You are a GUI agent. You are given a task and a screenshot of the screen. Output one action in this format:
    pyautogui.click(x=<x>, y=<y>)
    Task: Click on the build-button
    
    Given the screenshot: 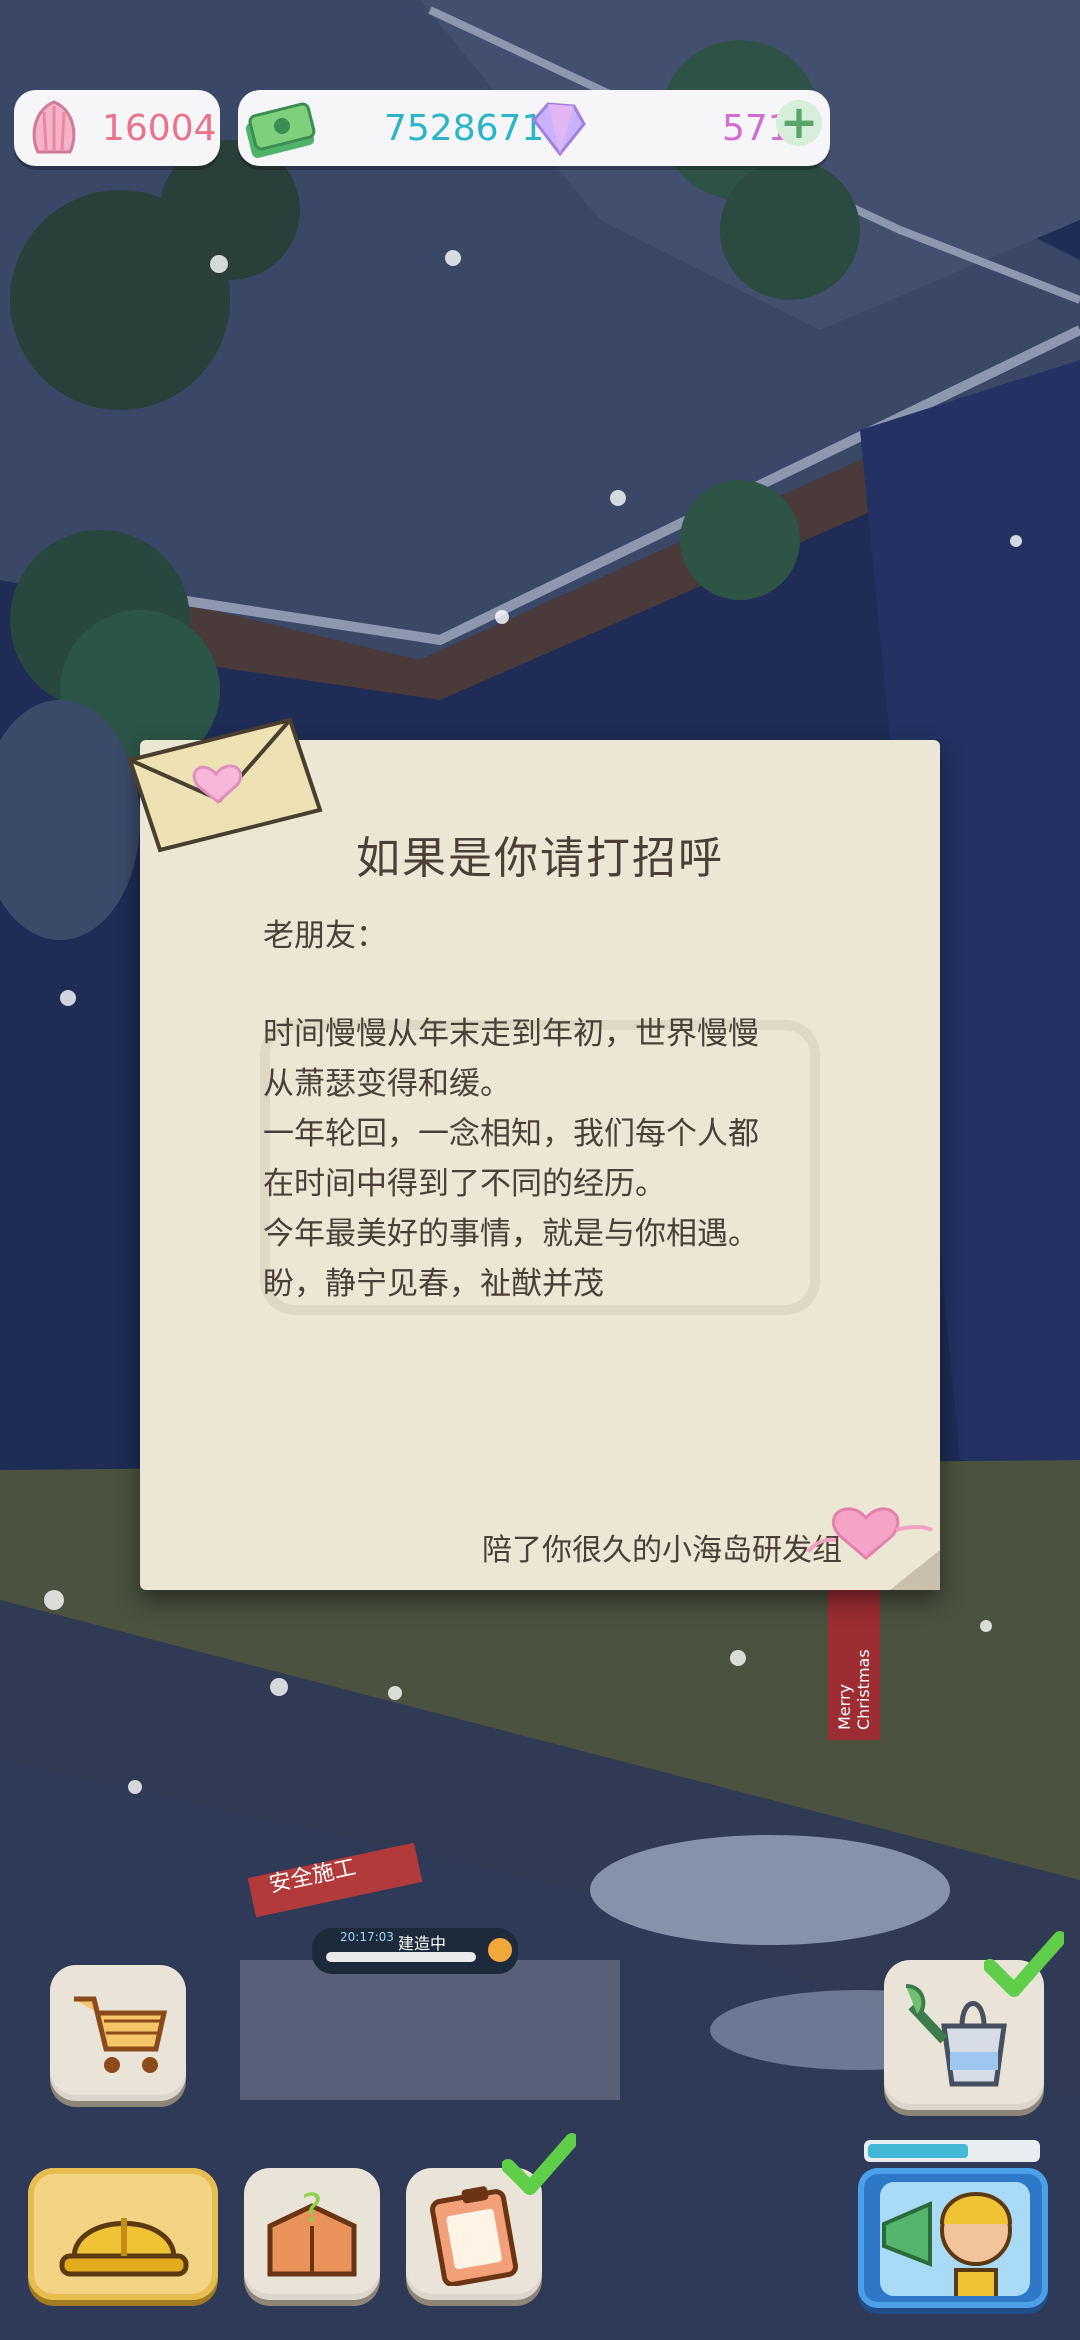 What is the action you would take?
    pyautogui.click(x=123, y=2234)
    